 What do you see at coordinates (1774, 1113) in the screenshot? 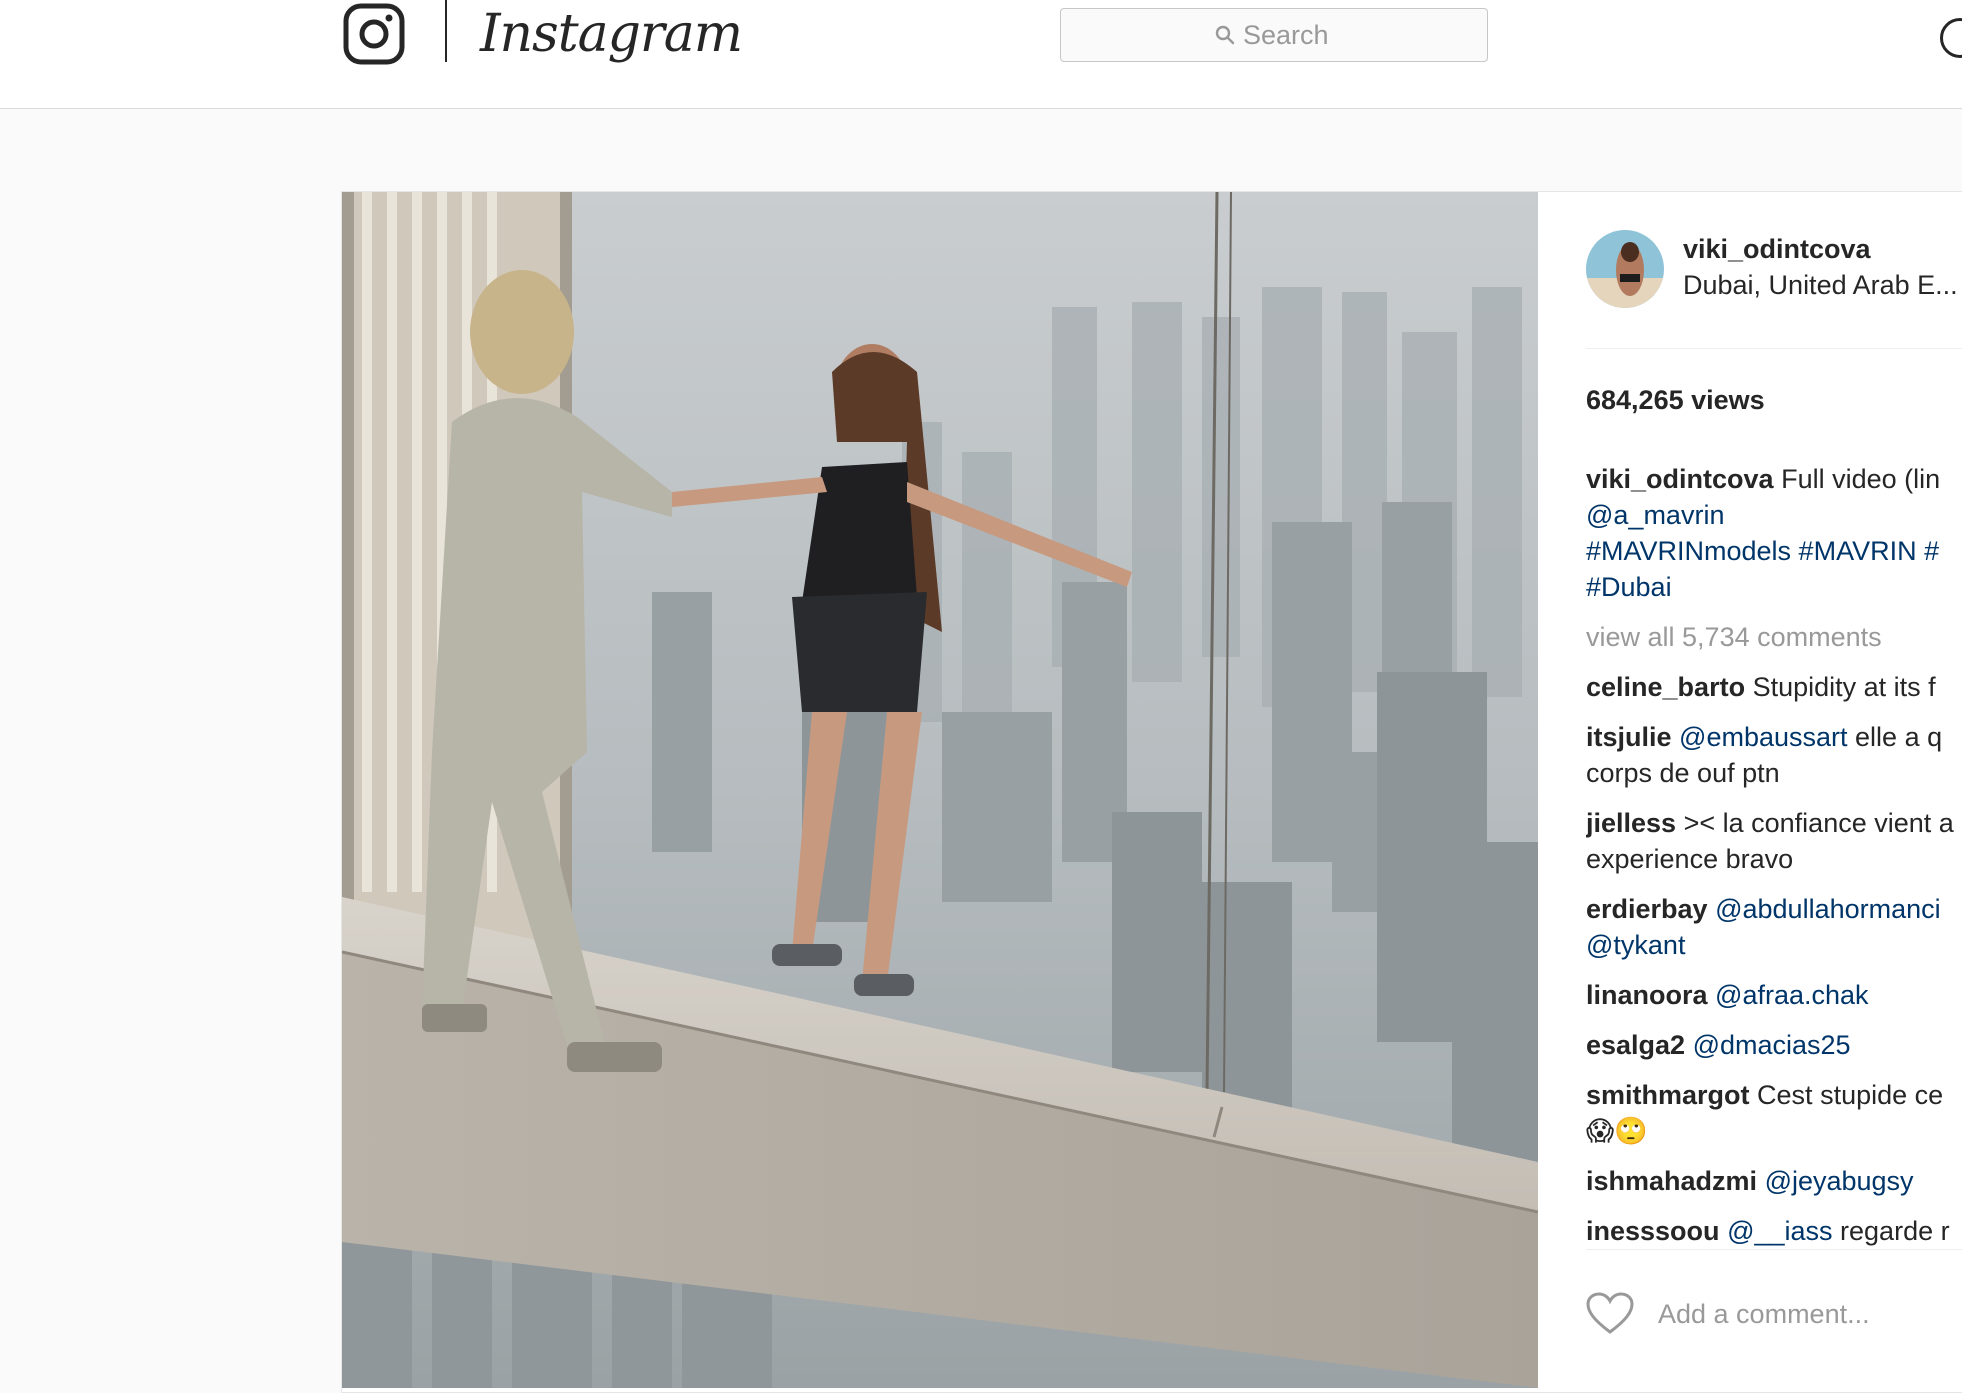
I see `comment-item: smithmargot Cest stupide ce 😱🙄` at bounding box center [1774, 1113].